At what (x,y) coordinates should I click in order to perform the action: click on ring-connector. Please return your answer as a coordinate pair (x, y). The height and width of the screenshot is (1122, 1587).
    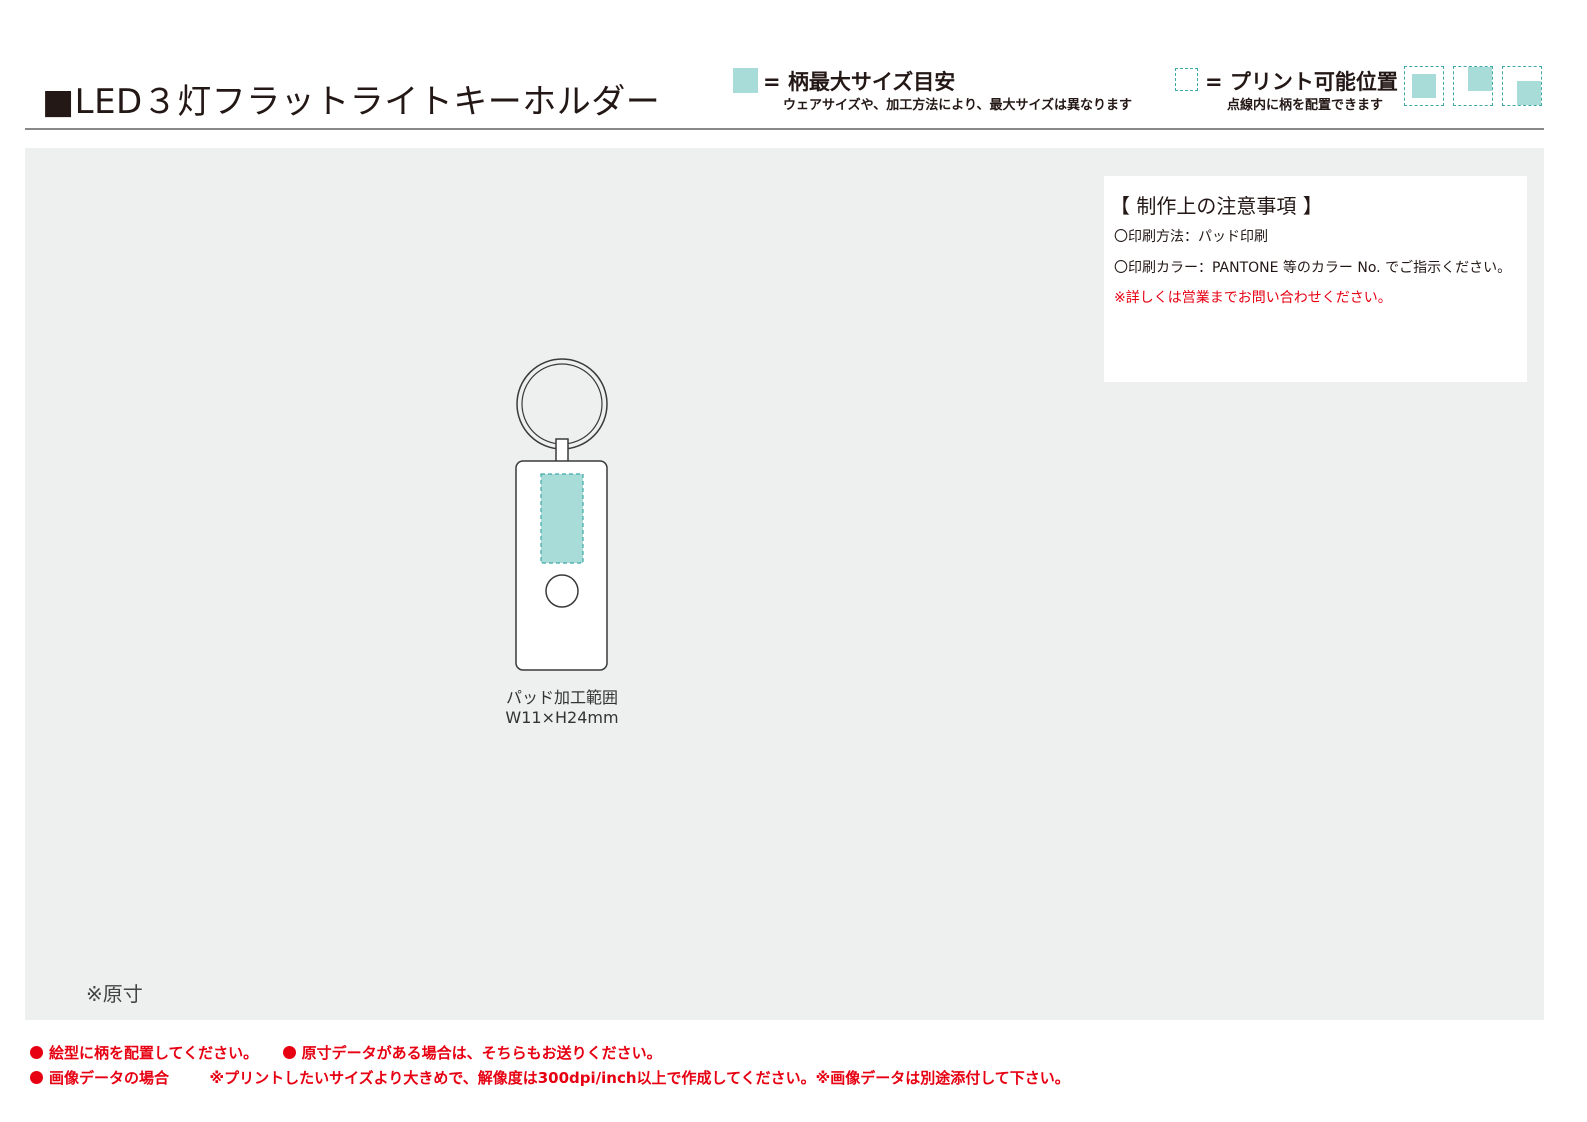
    Looking at the image, I should click on (562, 451).